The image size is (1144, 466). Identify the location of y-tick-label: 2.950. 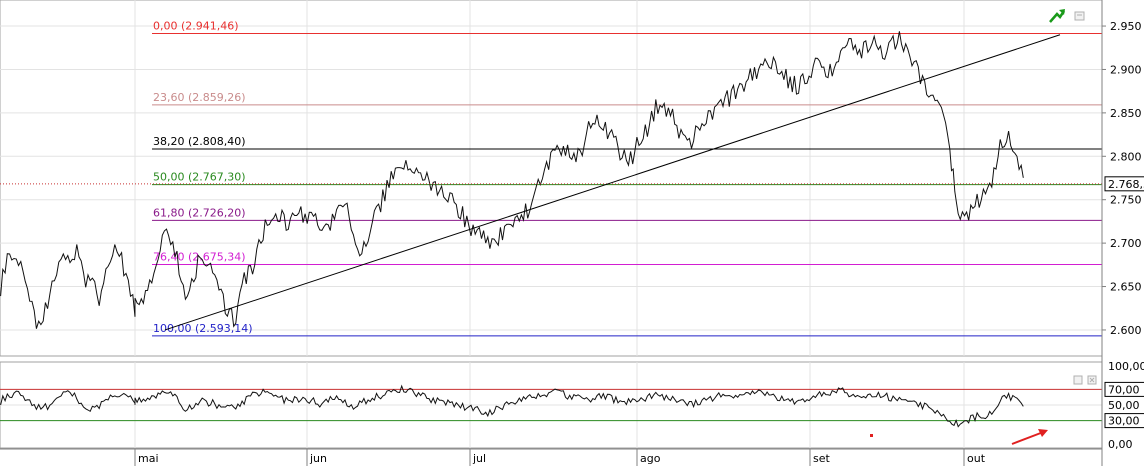
(1126, 26).